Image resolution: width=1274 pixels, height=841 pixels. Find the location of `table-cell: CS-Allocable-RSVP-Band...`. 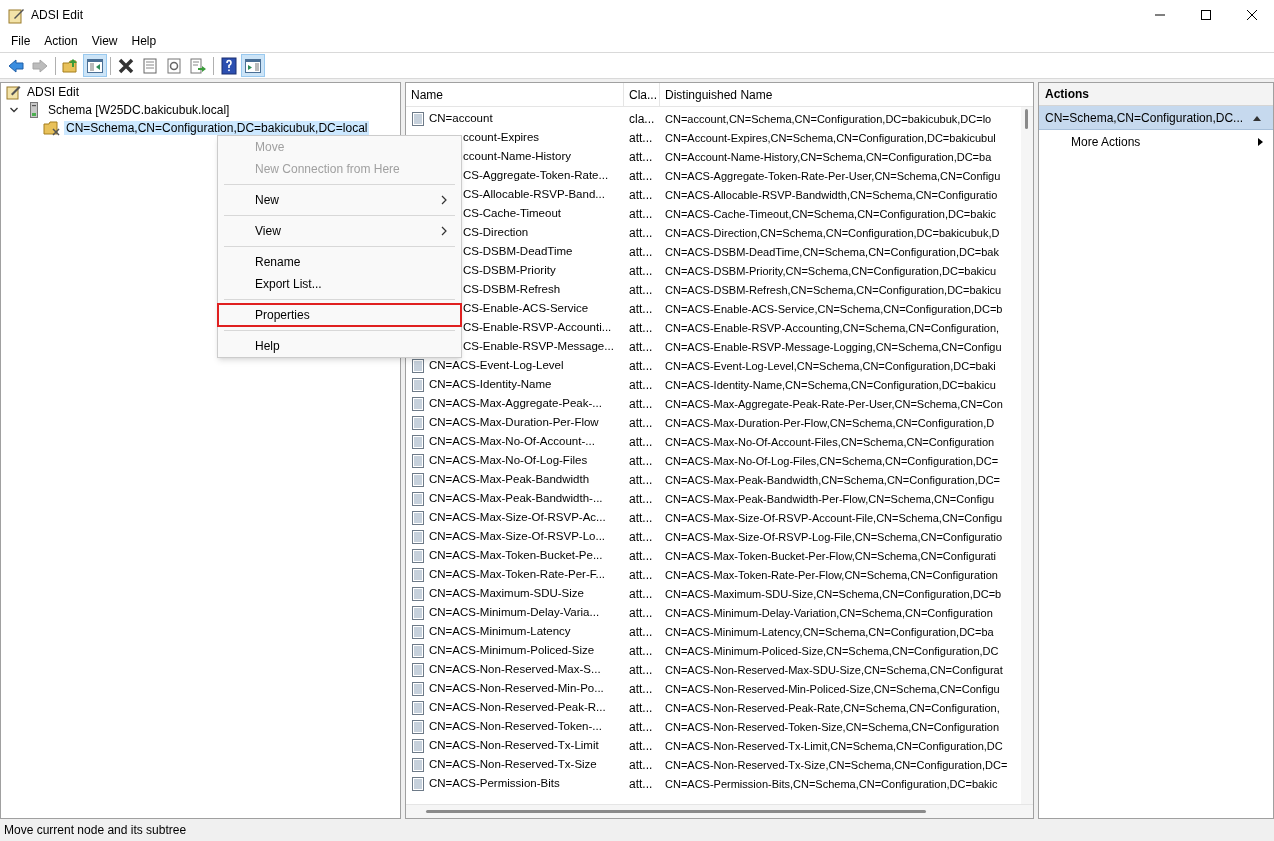

table-cell: CS-Allocable-RSVP-Band... is located at coordinates (534, 194).